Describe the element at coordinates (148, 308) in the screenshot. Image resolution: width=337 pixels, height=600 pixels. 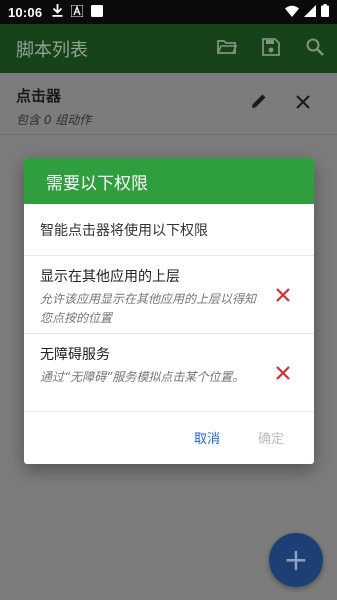
I see `permission-description: 允许该应用显示在其他应用的上层以得知您点按的位置` at that location.